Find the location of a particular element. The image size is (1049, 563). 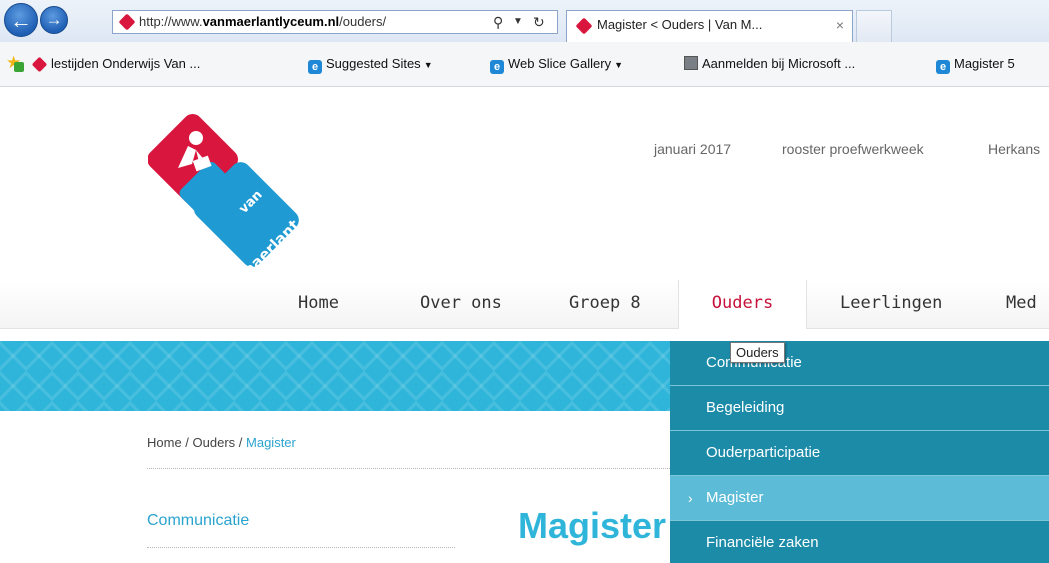

arrow-right-icon: → is located at coordinates (54, 19).